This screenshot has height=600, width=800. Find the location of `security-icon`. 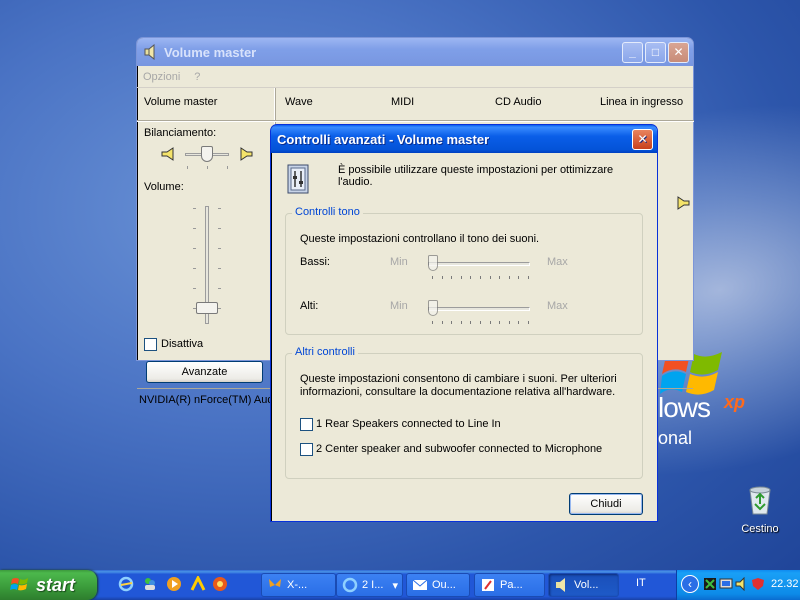

security-icon is located at coordinates (758, 584).